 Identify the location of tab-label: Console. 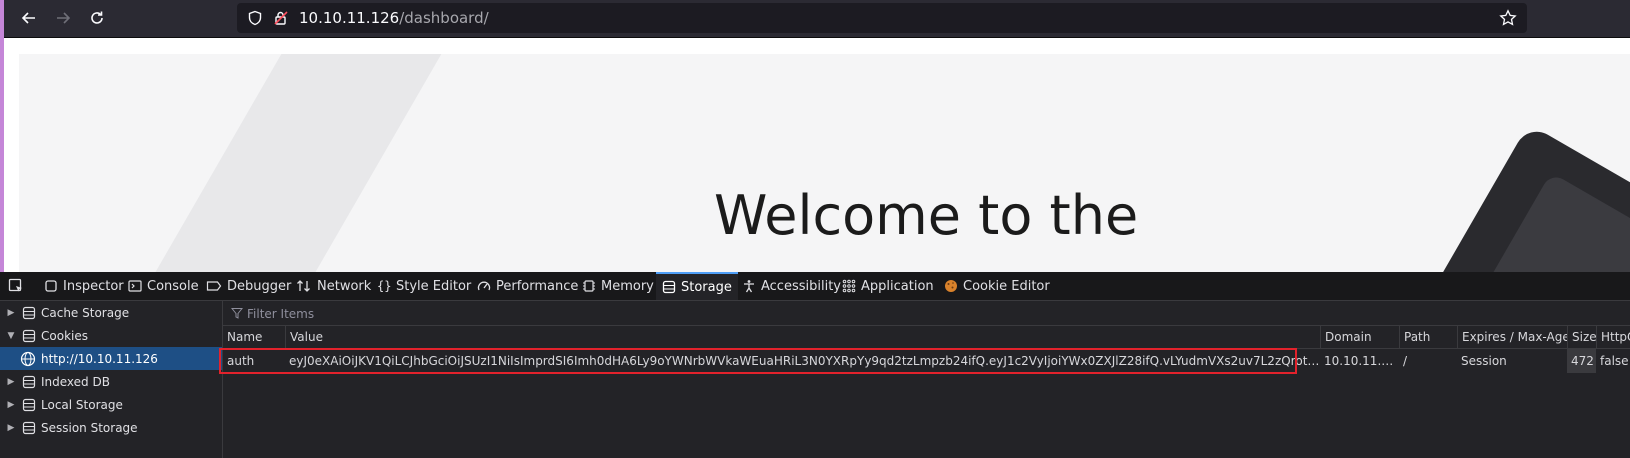
(173, 286).